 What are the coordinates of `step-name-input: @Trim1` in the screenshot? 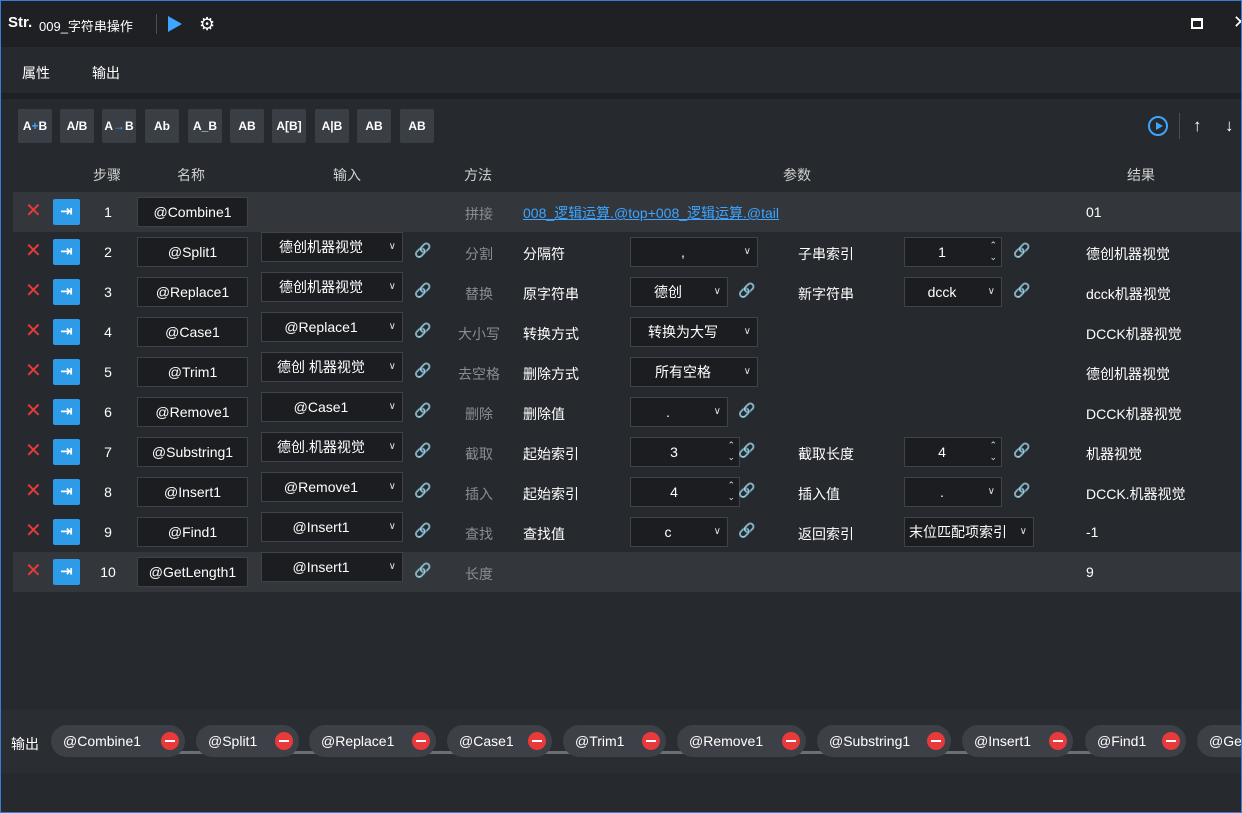 It's located at (192, 372).